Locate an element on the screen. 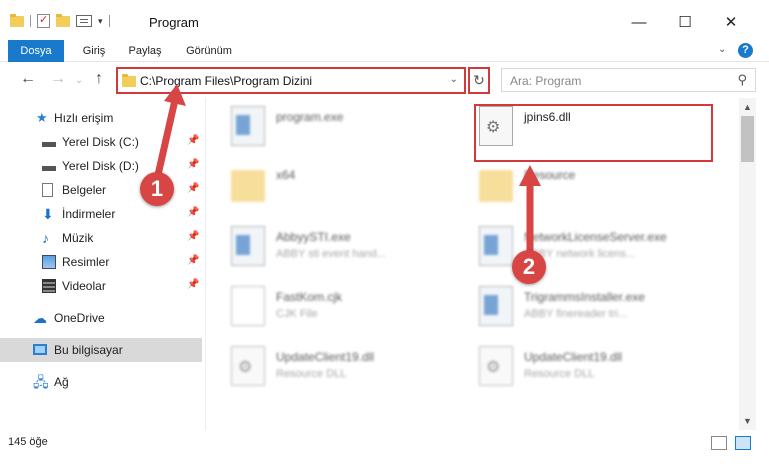 The image size is (769, 469). help-icon: ? is located at coordinates (745, 50).